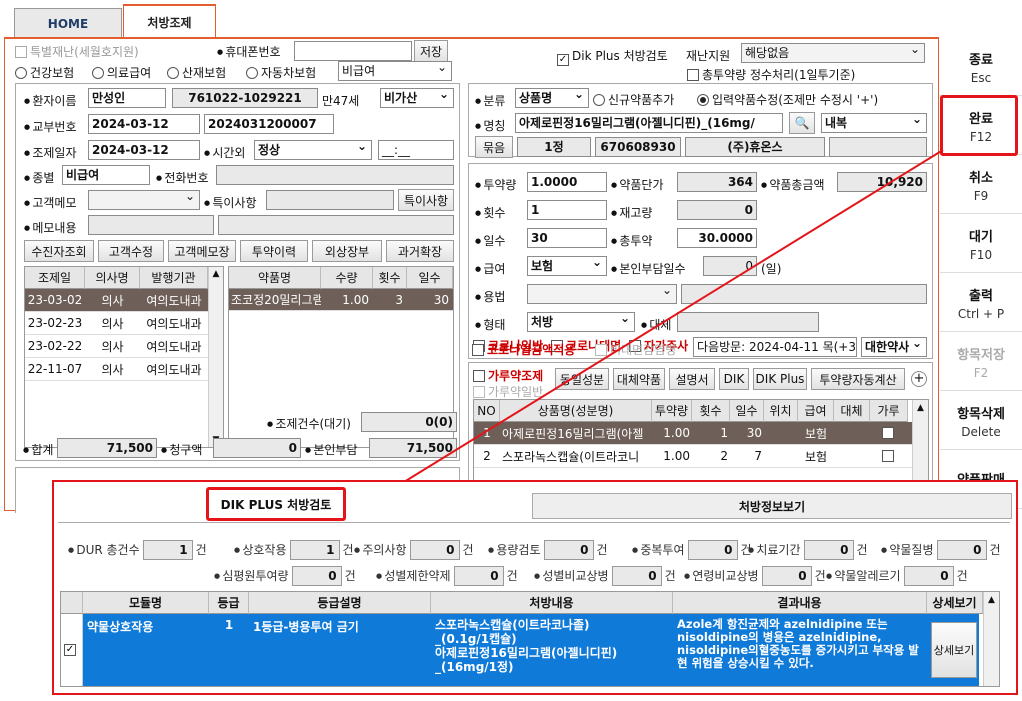  Describe the element at coordinates (417, 576) in the screenshot. I see `dik-count-label: 성별제한약제` at that location.